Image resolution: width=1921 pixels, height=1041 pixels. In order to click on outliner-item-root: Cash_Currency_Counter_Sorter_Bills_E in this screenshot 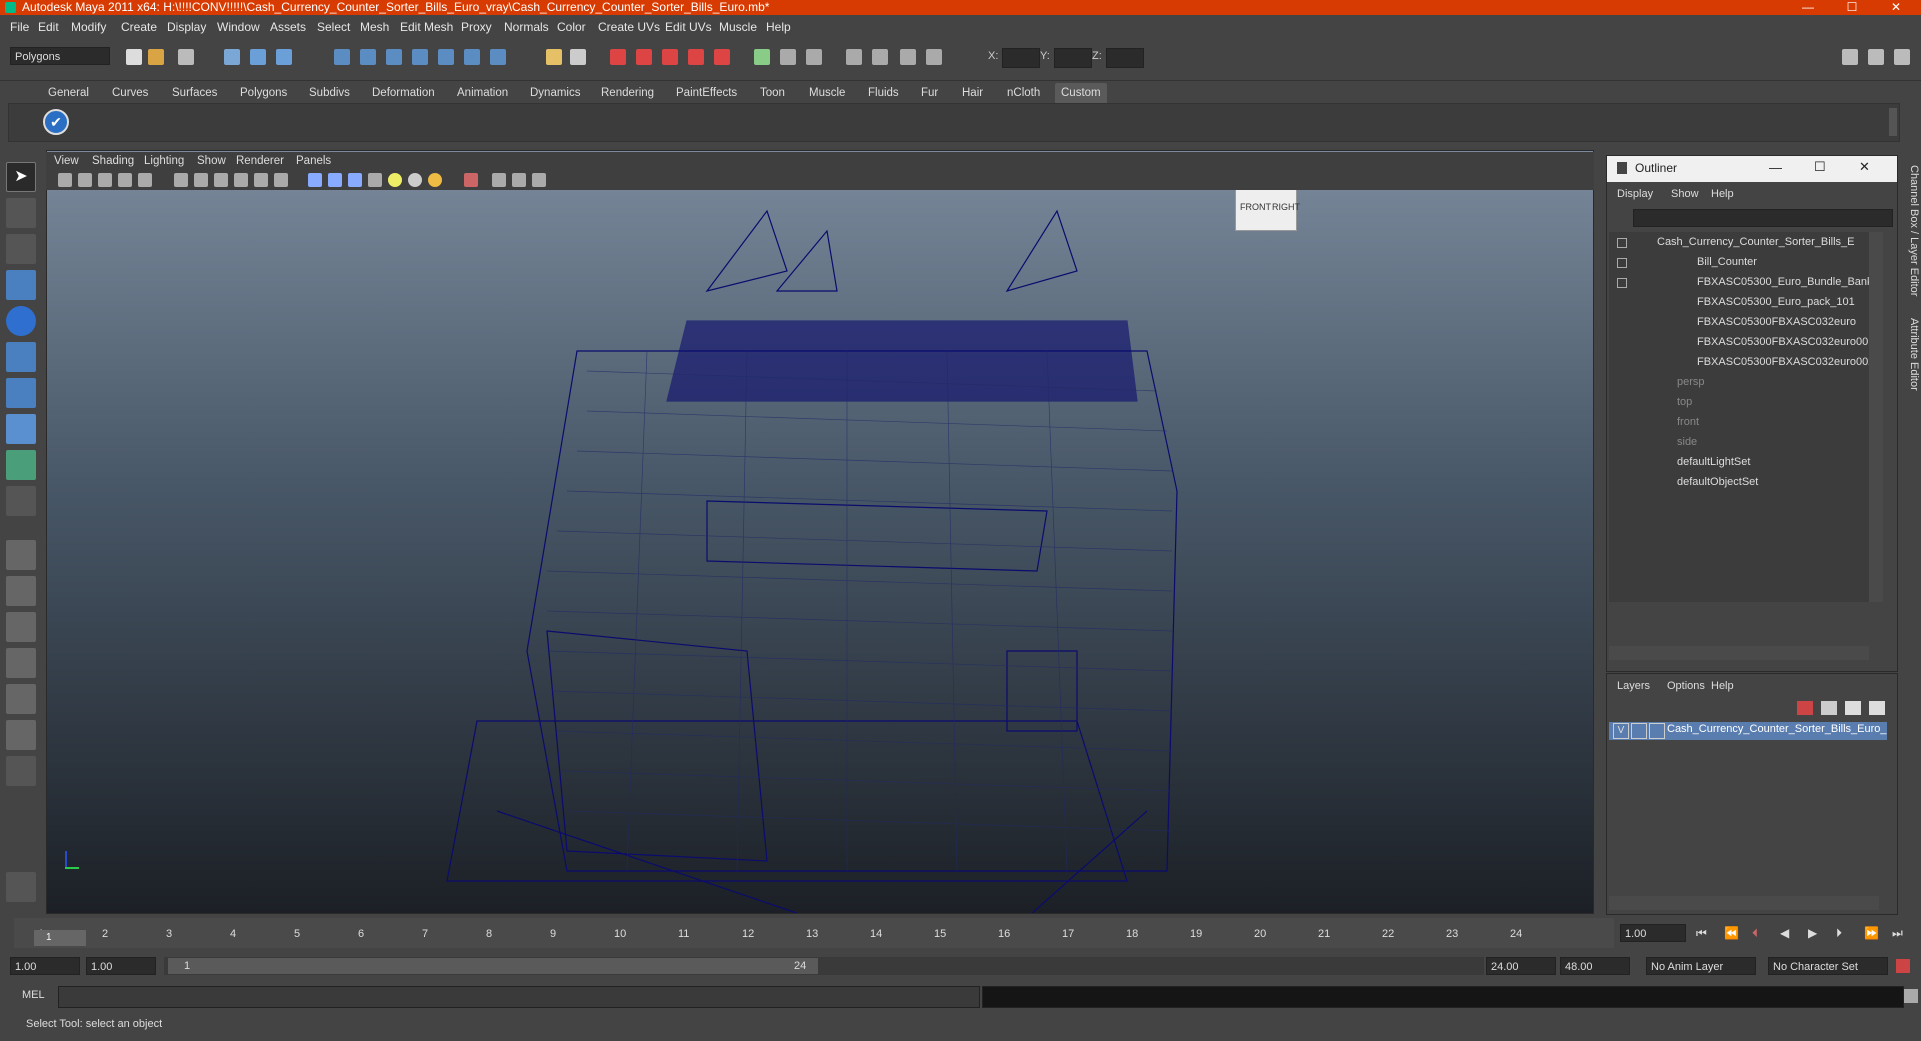, I will do `click(1755, 242)`.